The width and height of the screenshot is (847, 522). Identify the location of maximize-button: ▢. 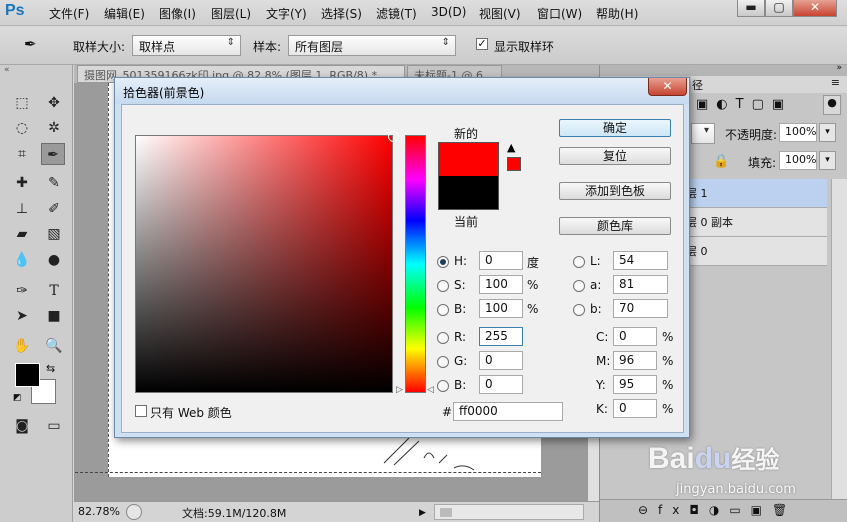
(779, 8).